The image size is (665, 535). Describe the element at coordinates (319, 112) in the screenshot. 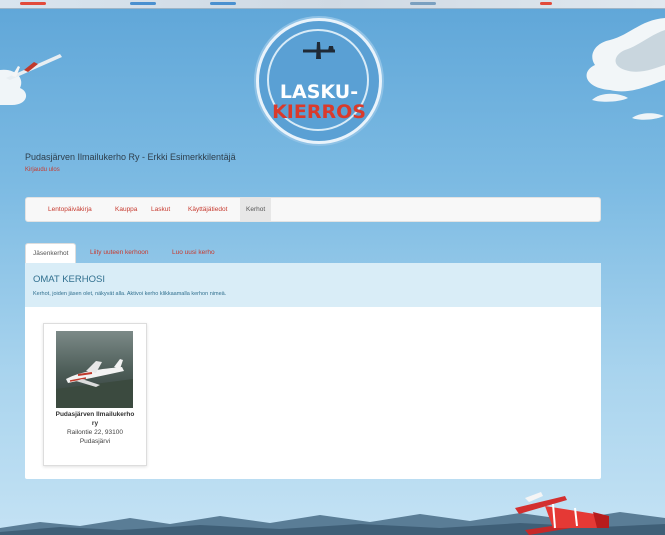

I see `logo-text-bottom: KIERROS` at that location.